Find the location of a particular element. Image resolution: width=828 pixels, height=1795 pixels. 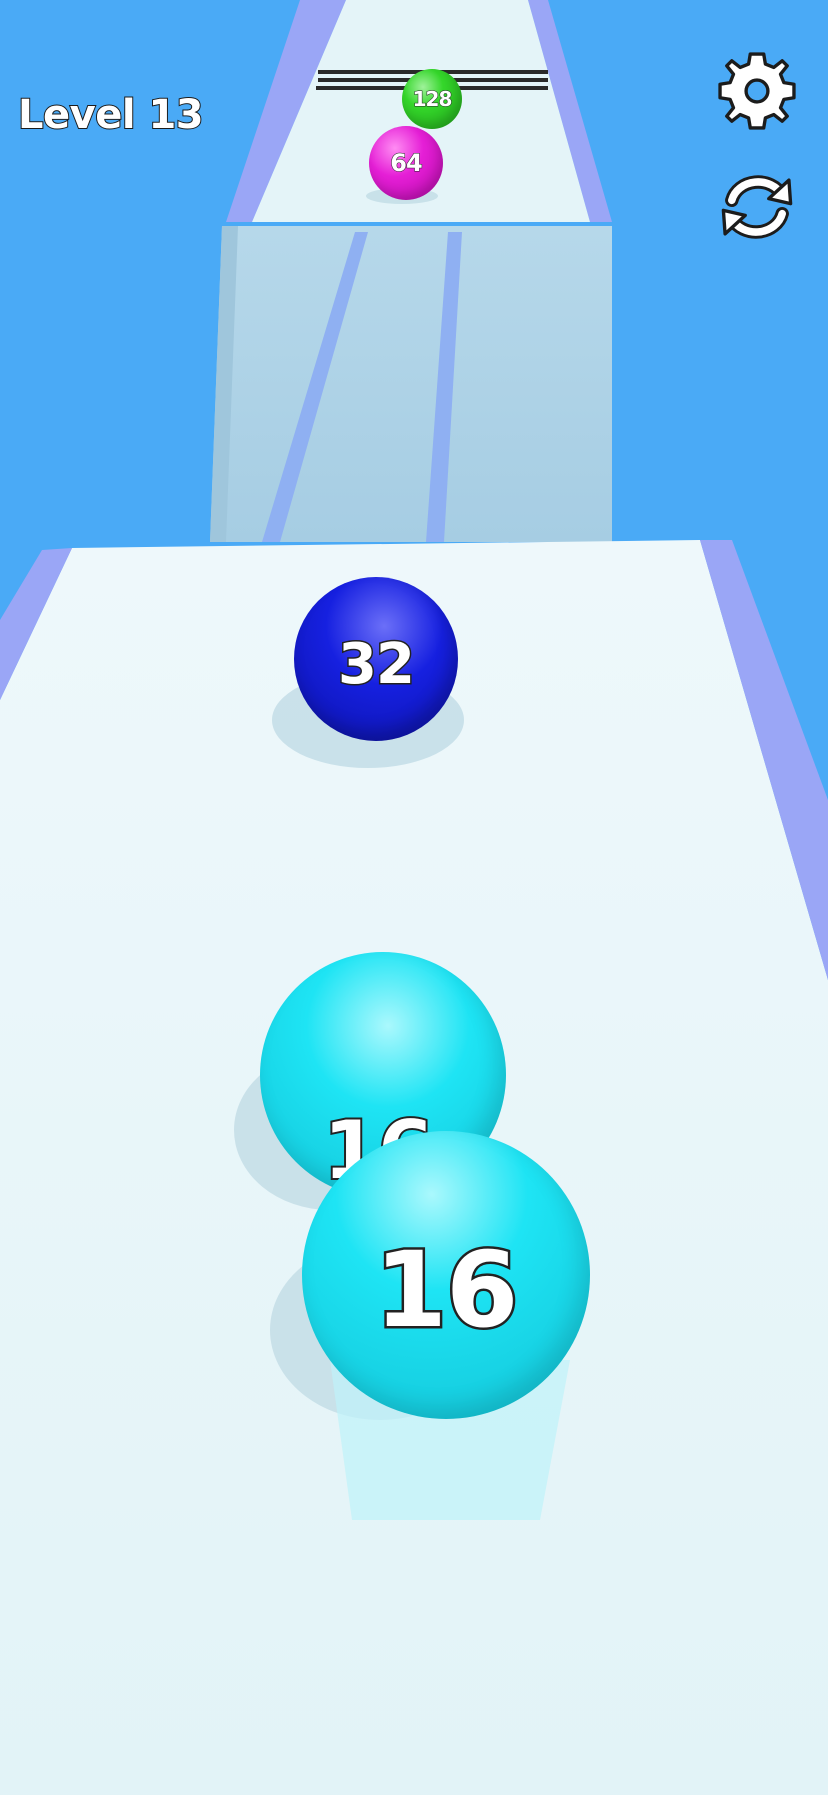

ball-128-label: 128 is located at coordinates (432, 99).